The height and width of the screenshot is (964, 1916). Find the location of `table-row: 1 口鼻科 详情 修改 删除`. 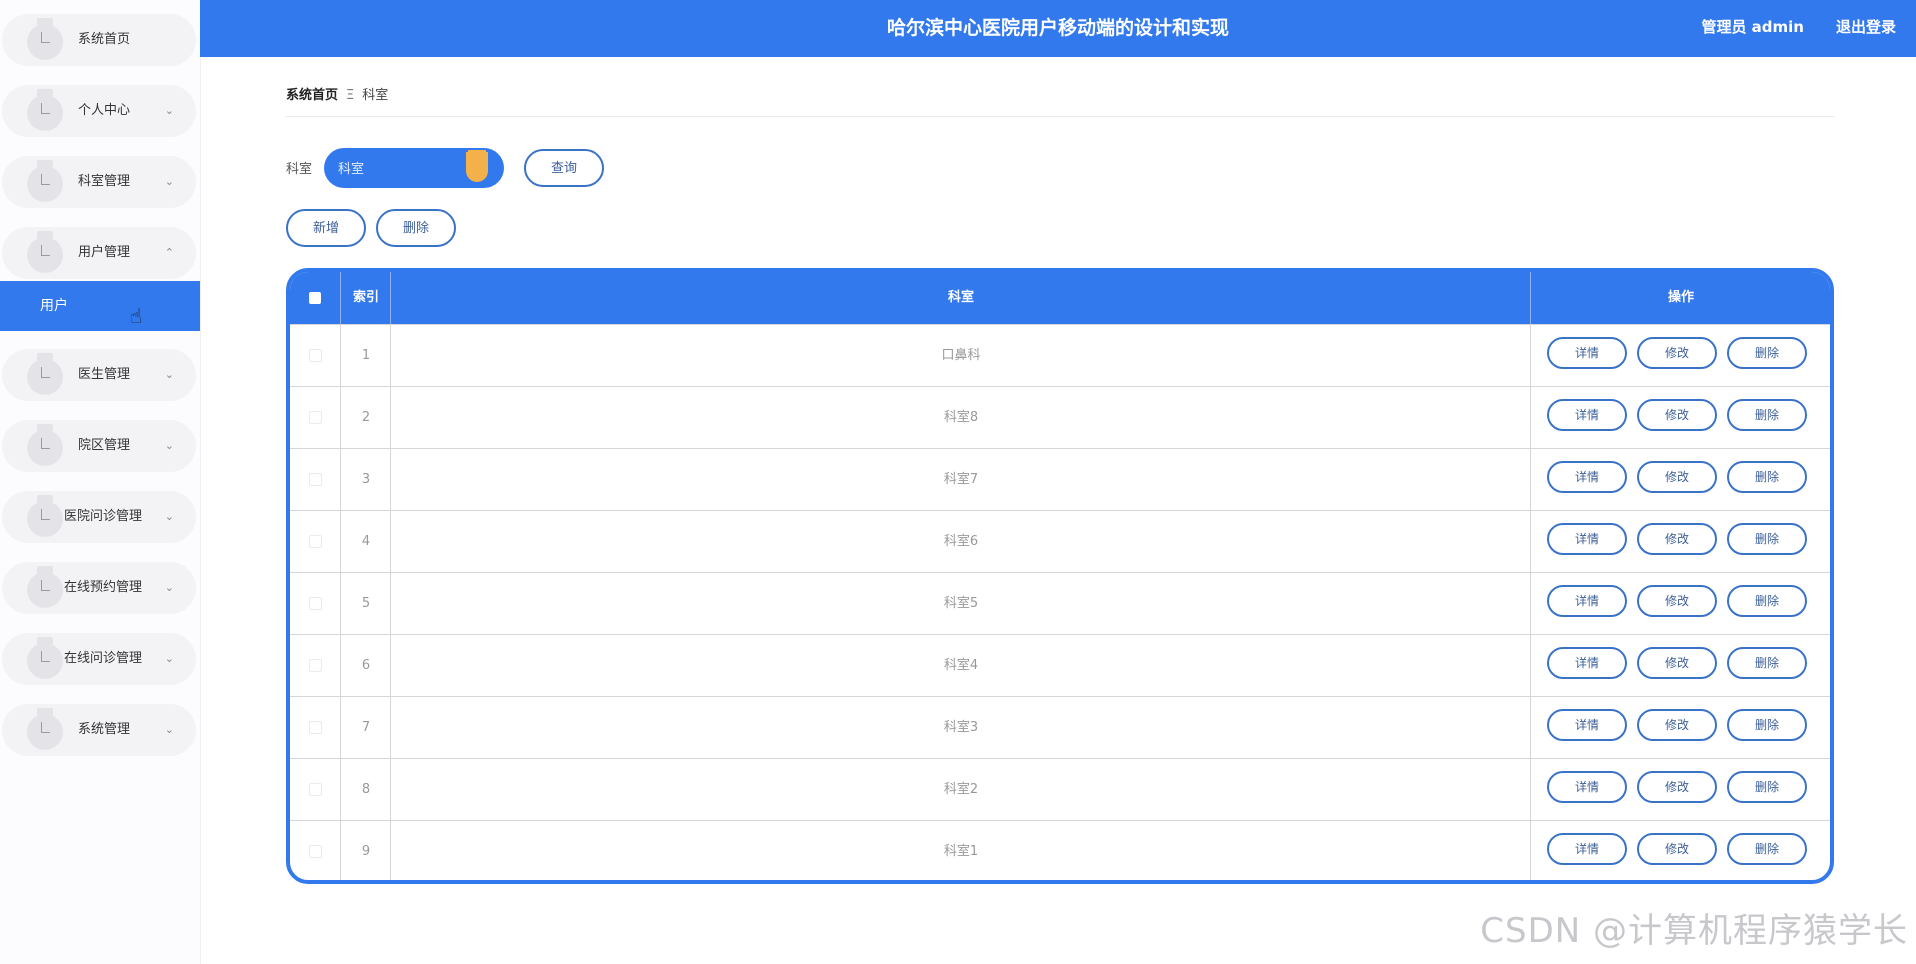

table-row: 1 口鼻科 详情 修改 删除 is located at coordinates (1060, 355).